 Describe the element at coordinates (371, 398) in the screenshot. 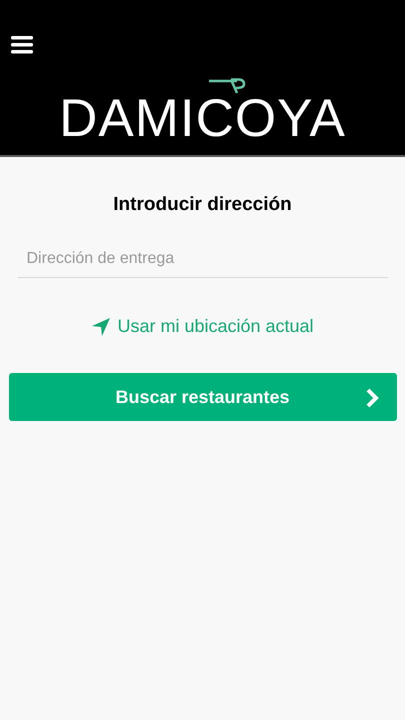

I see `chevron-right-icon` at that location.